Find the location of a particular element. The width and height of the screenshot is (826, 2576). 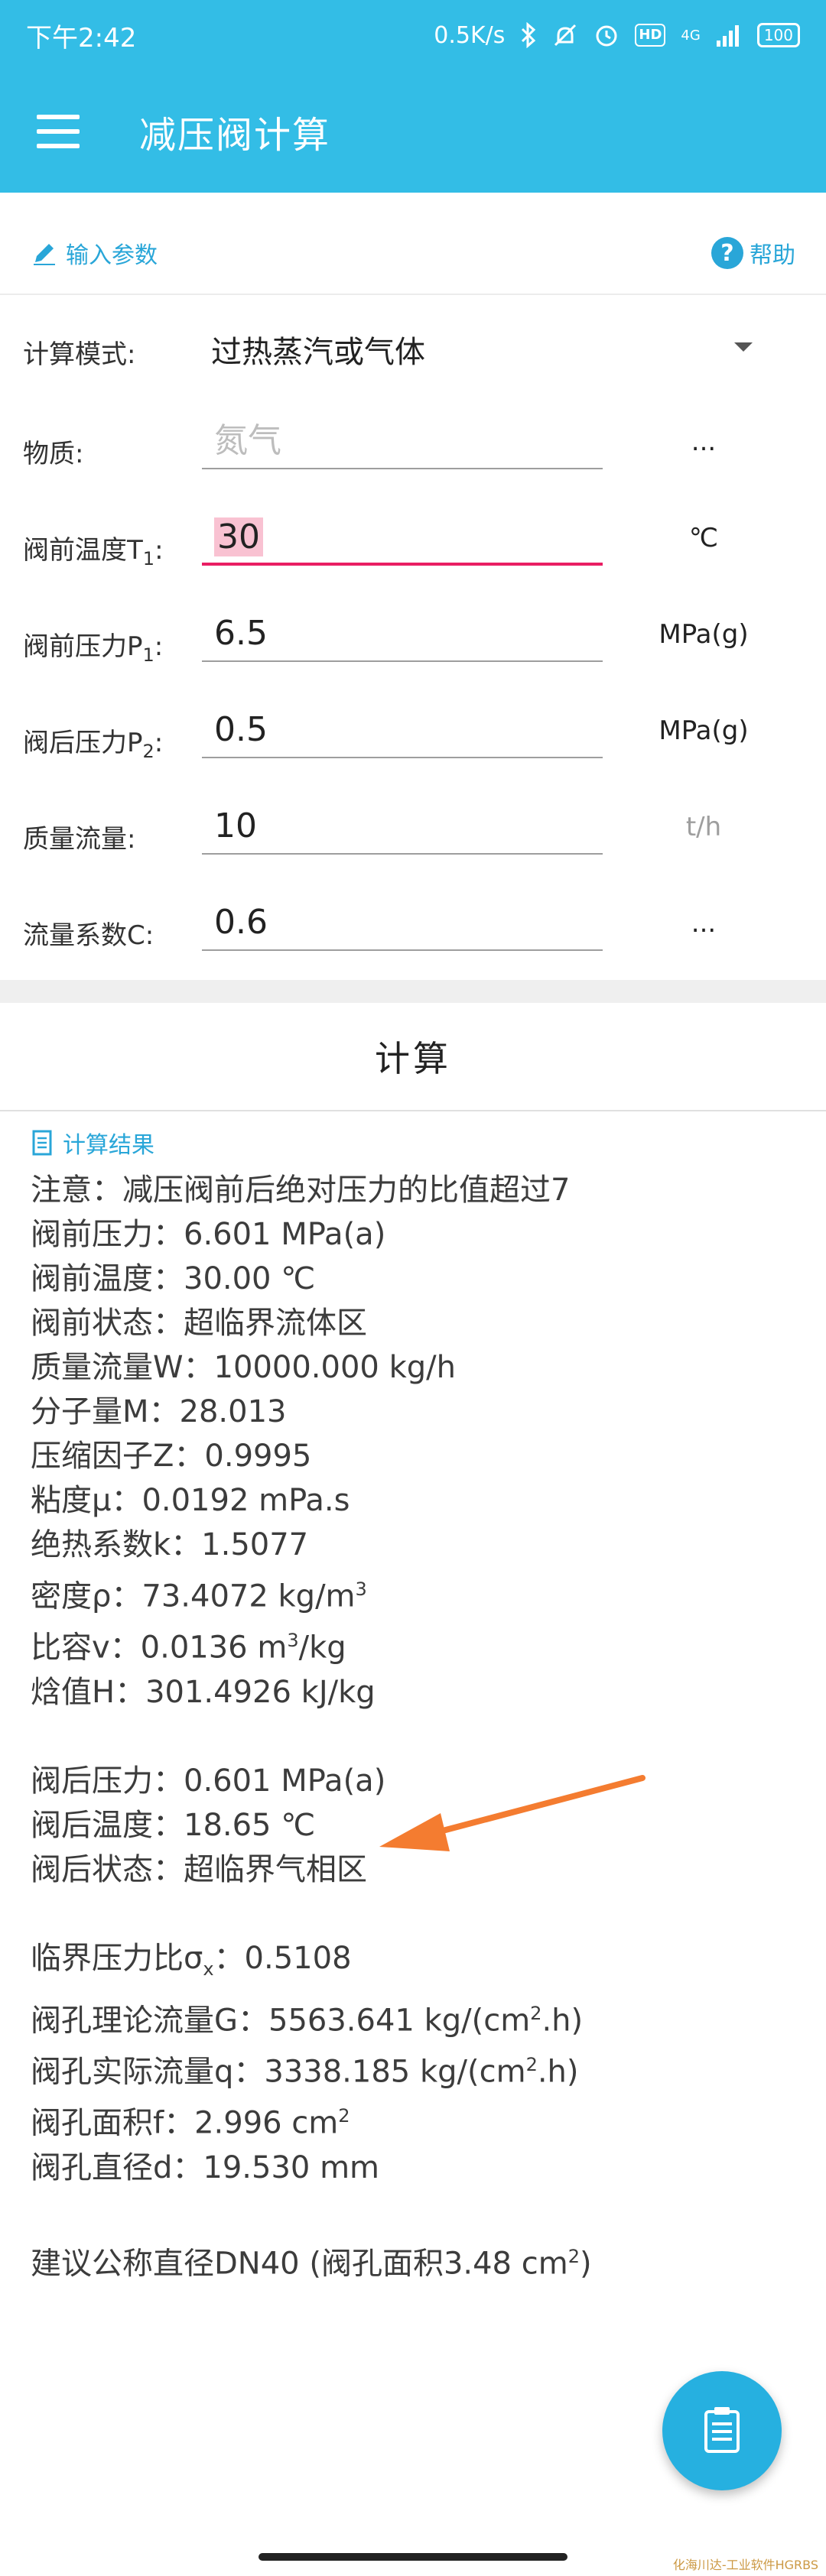

status-time: 下午2:42 is located at coordinates (82, 38).